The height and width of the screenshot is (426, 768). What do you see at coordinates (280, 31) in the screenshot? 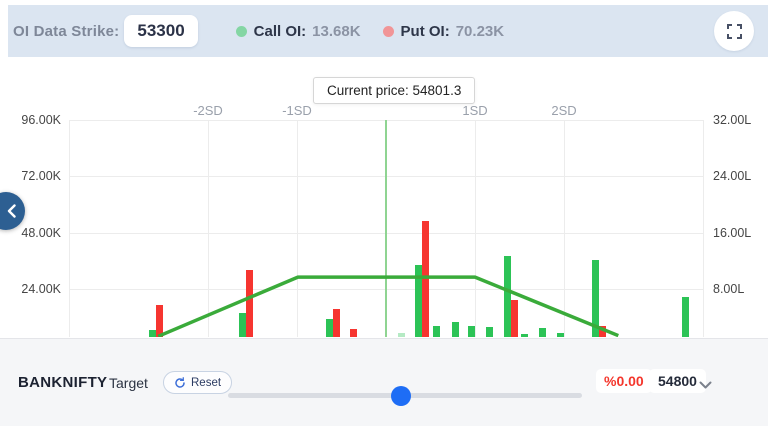
I see `call-oi-label: Call OI:` at bounding box center [280, 31].